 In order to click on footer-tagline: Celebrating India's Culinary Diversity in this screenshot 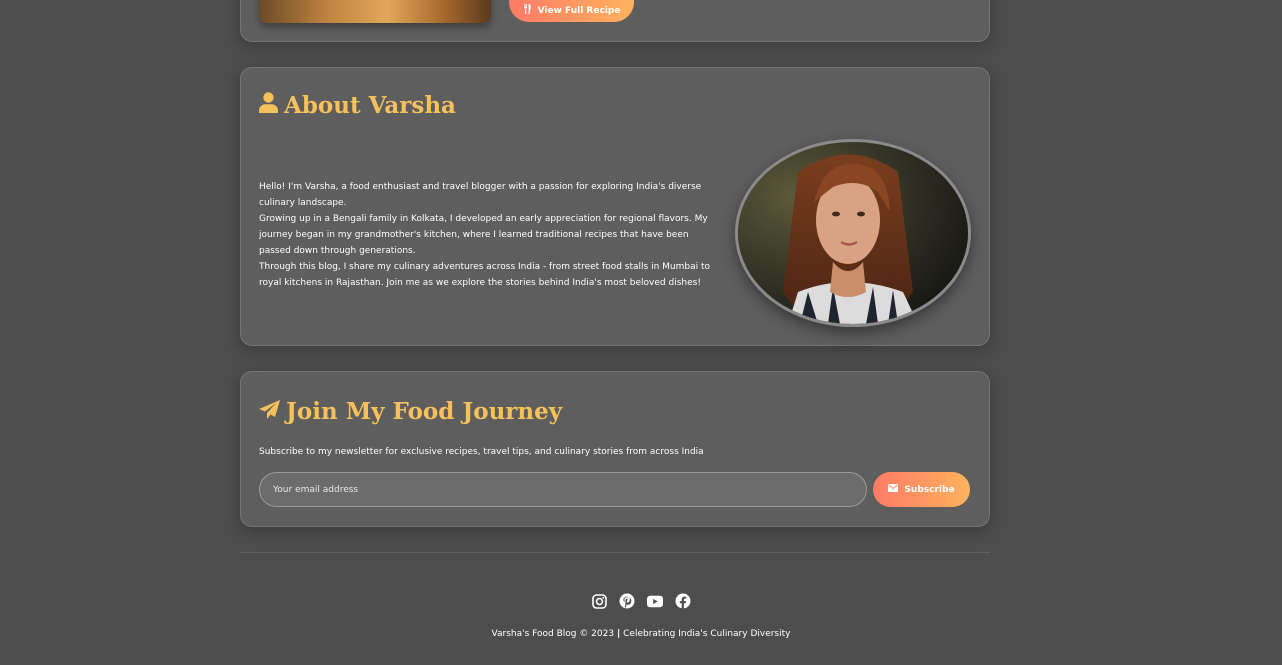, I will do `click(707, 634)`.